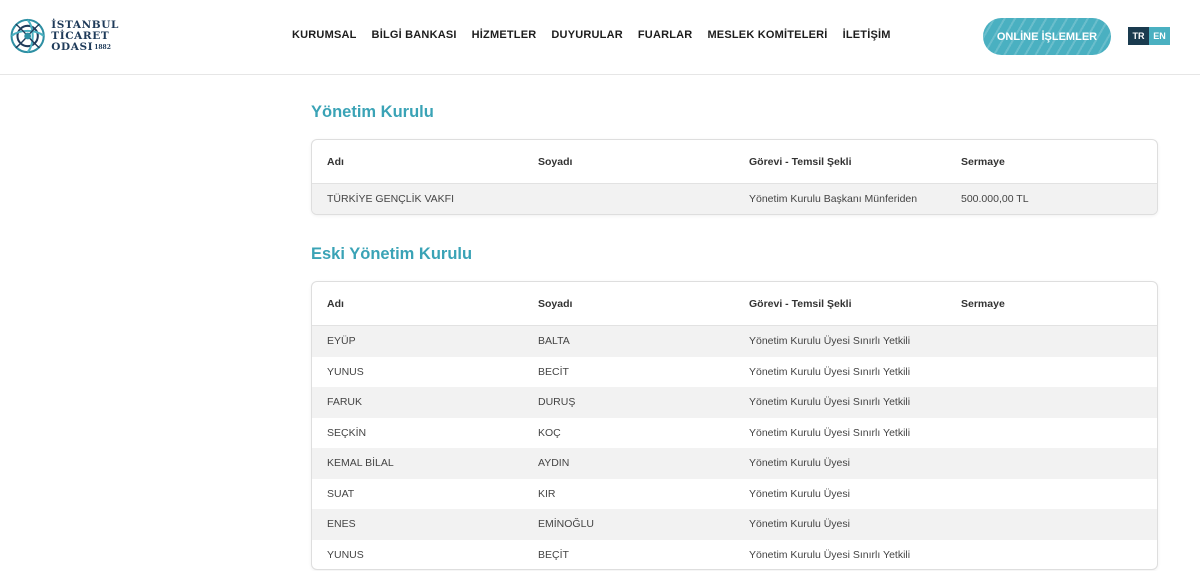  What do you see at coordinates (734, 463) in the screenshot?
I see `table-row: KEMAL BİLAL AYDIN Yönetim Kurulu Üyesi` at bounding box center [734, 463].